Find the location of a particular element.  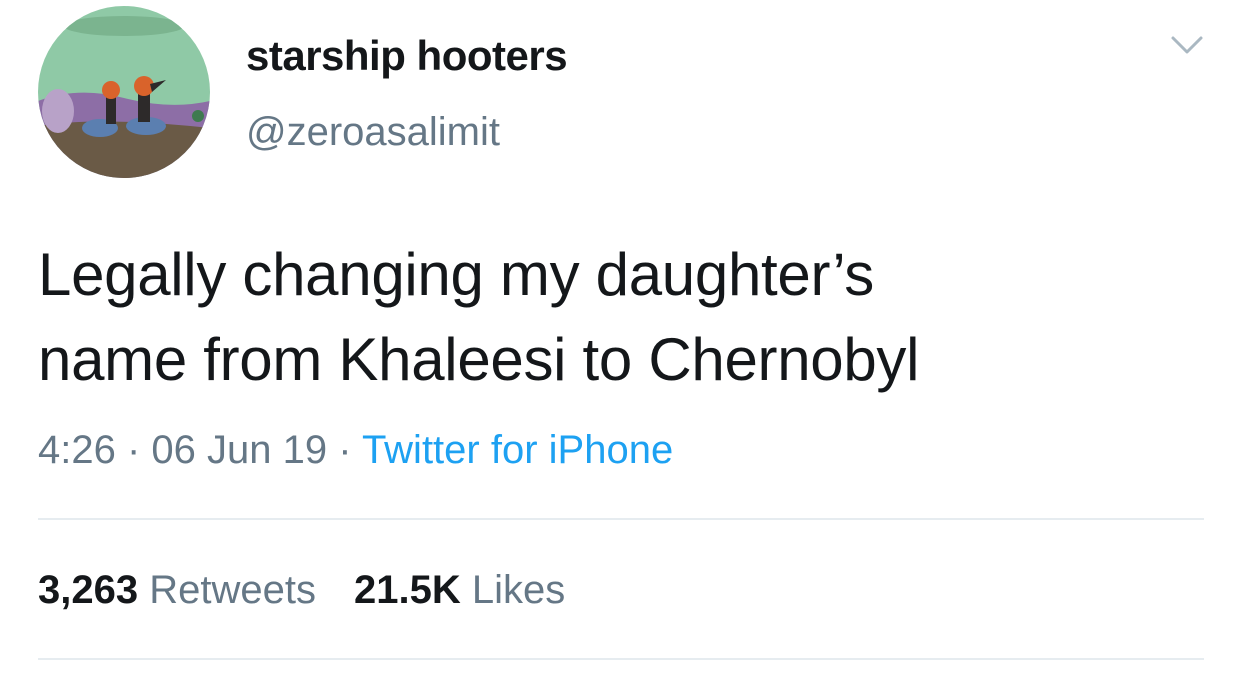

retweets-label: Retweets is located at coordinates (232, 590).